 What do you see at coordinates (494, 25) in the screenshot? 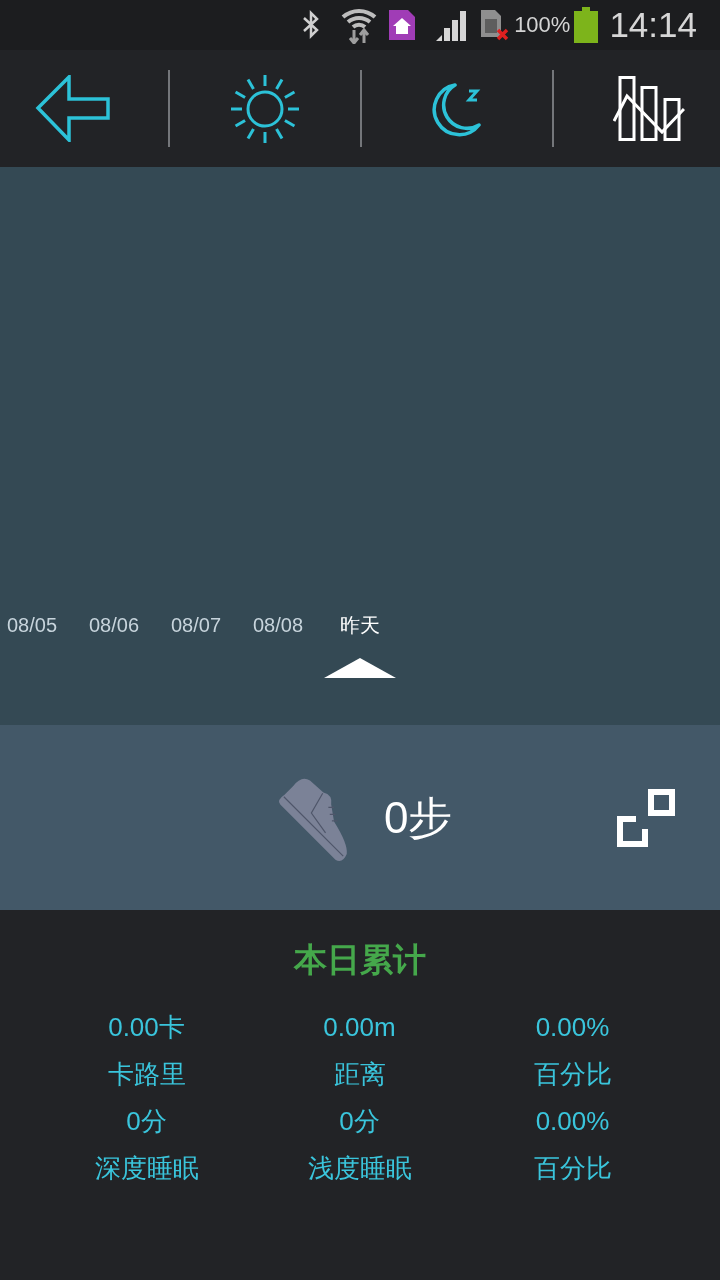
I see `sim-card-icon` at bounding box center [494, 25].